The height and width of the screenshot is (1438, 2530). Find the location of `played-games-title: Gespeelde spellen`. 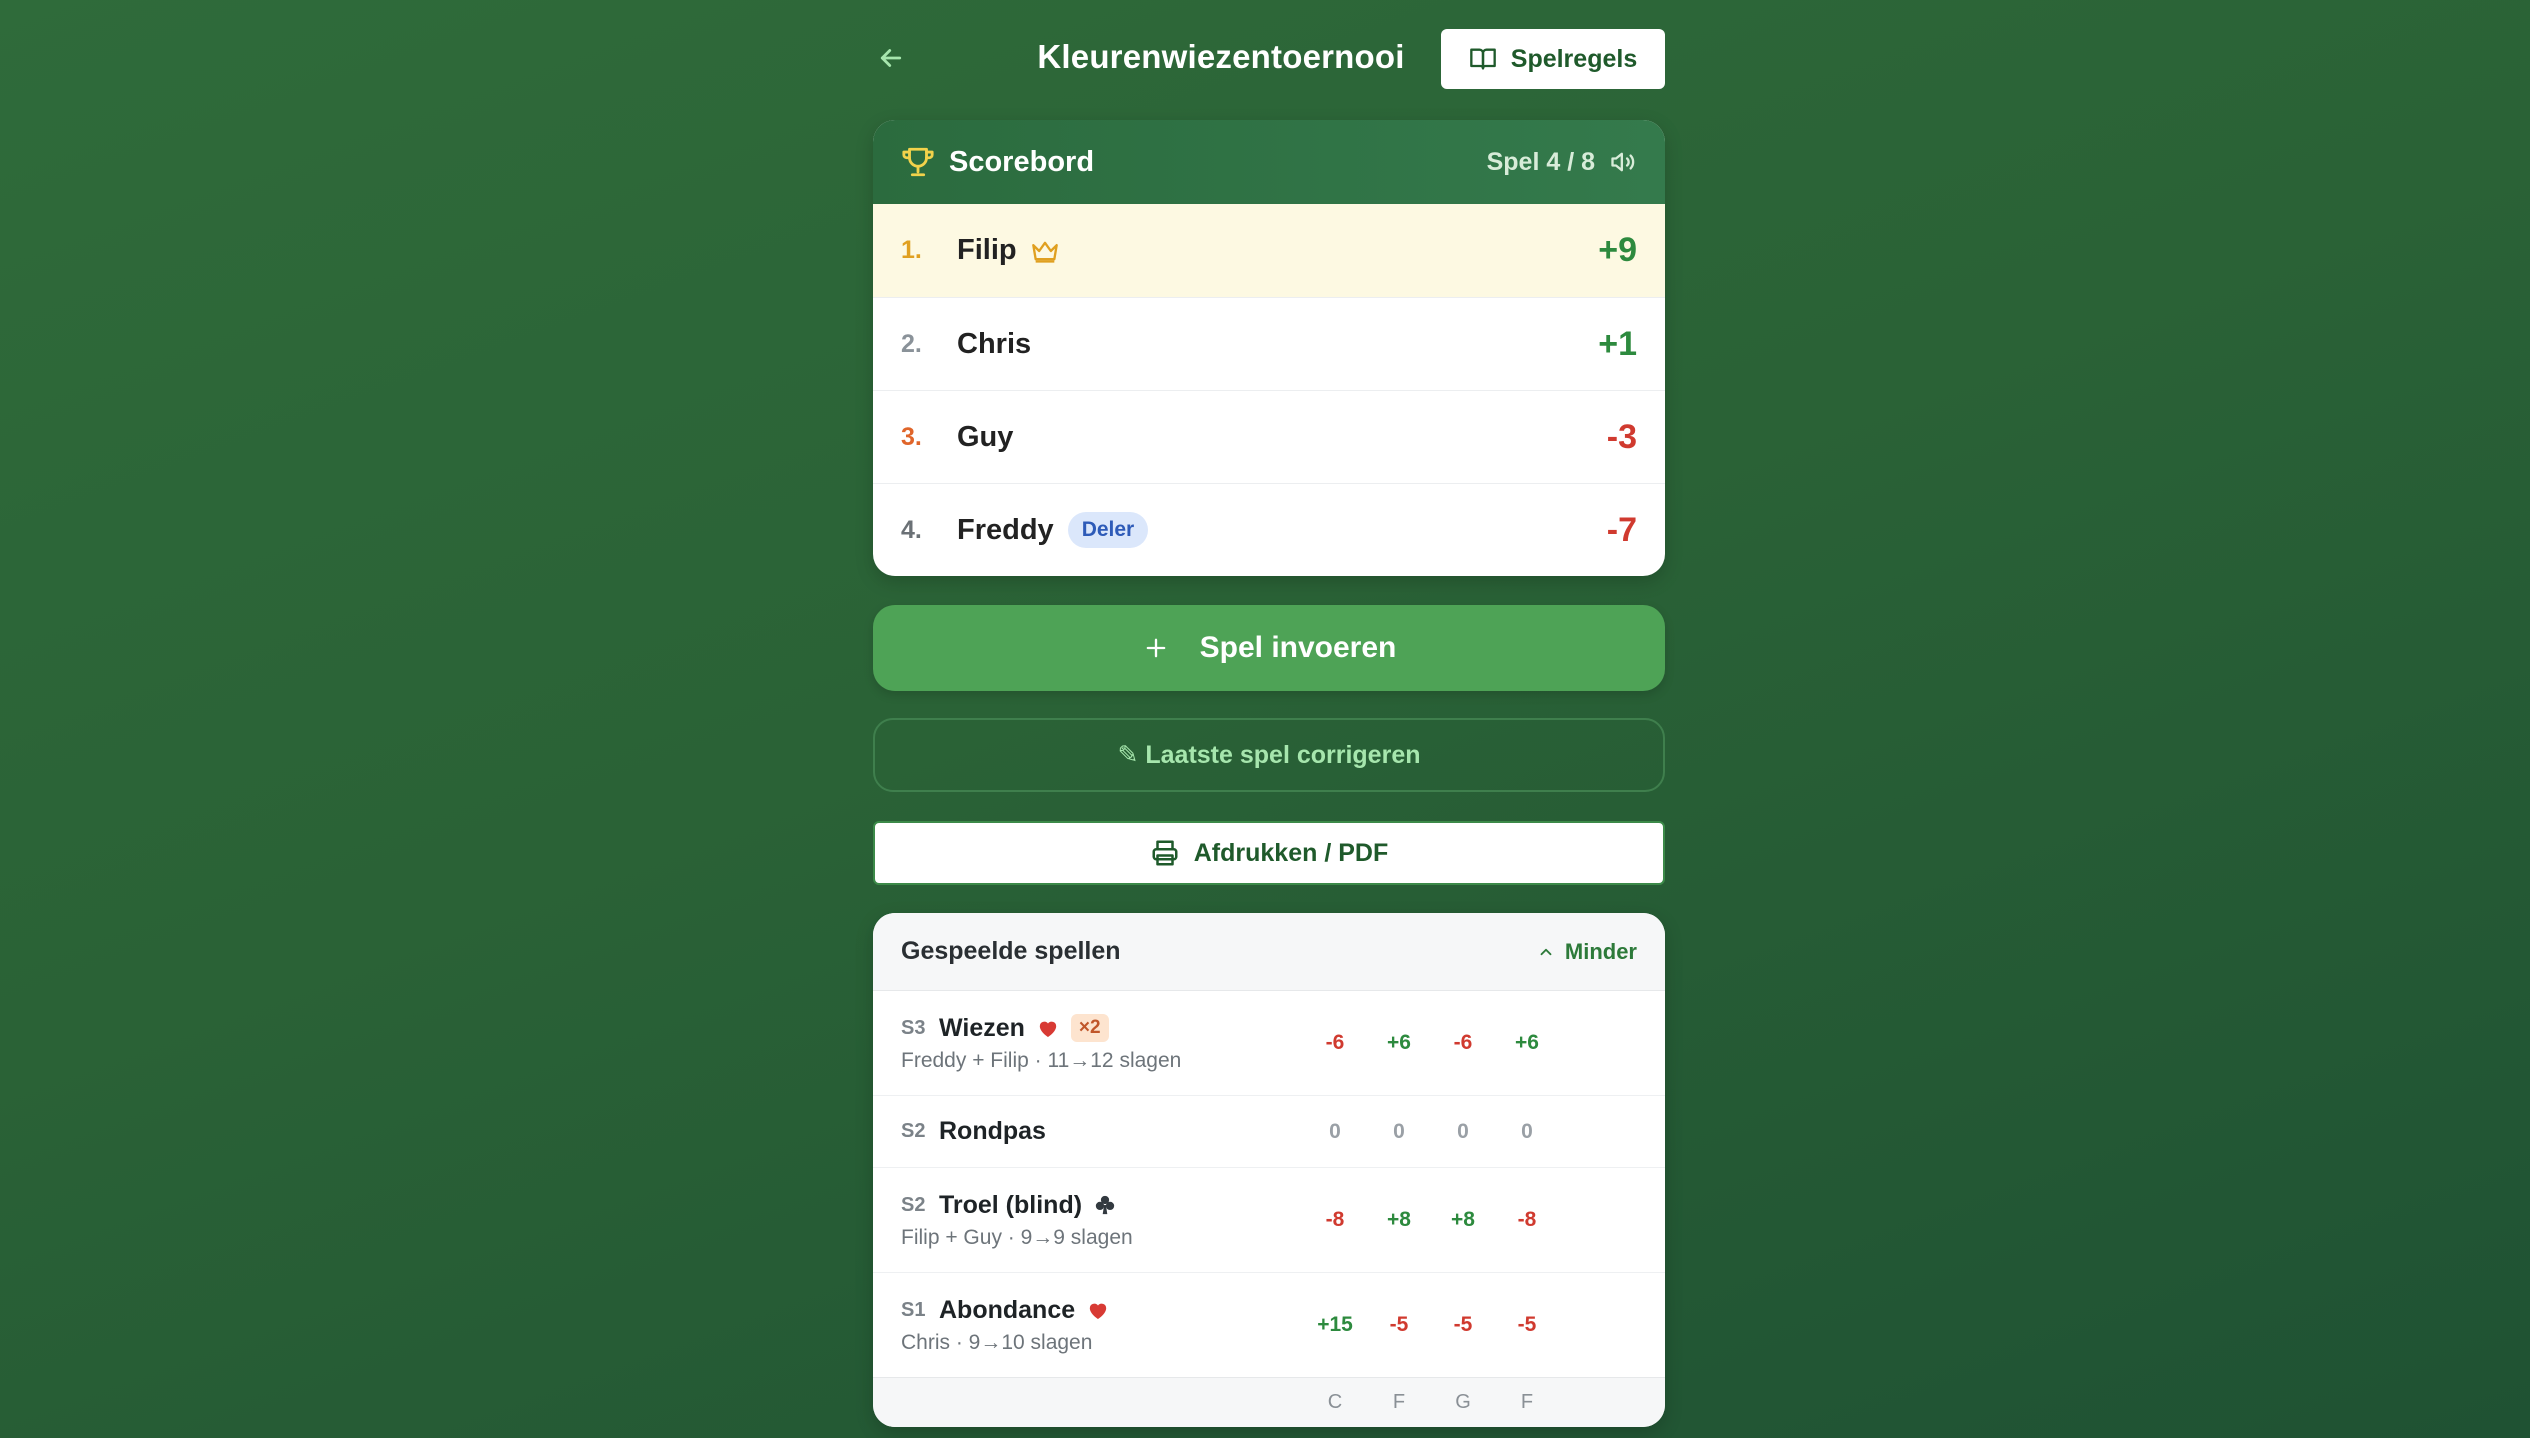

played-games-title: Gespeelde spellen is located at coordinates (1011, 951).